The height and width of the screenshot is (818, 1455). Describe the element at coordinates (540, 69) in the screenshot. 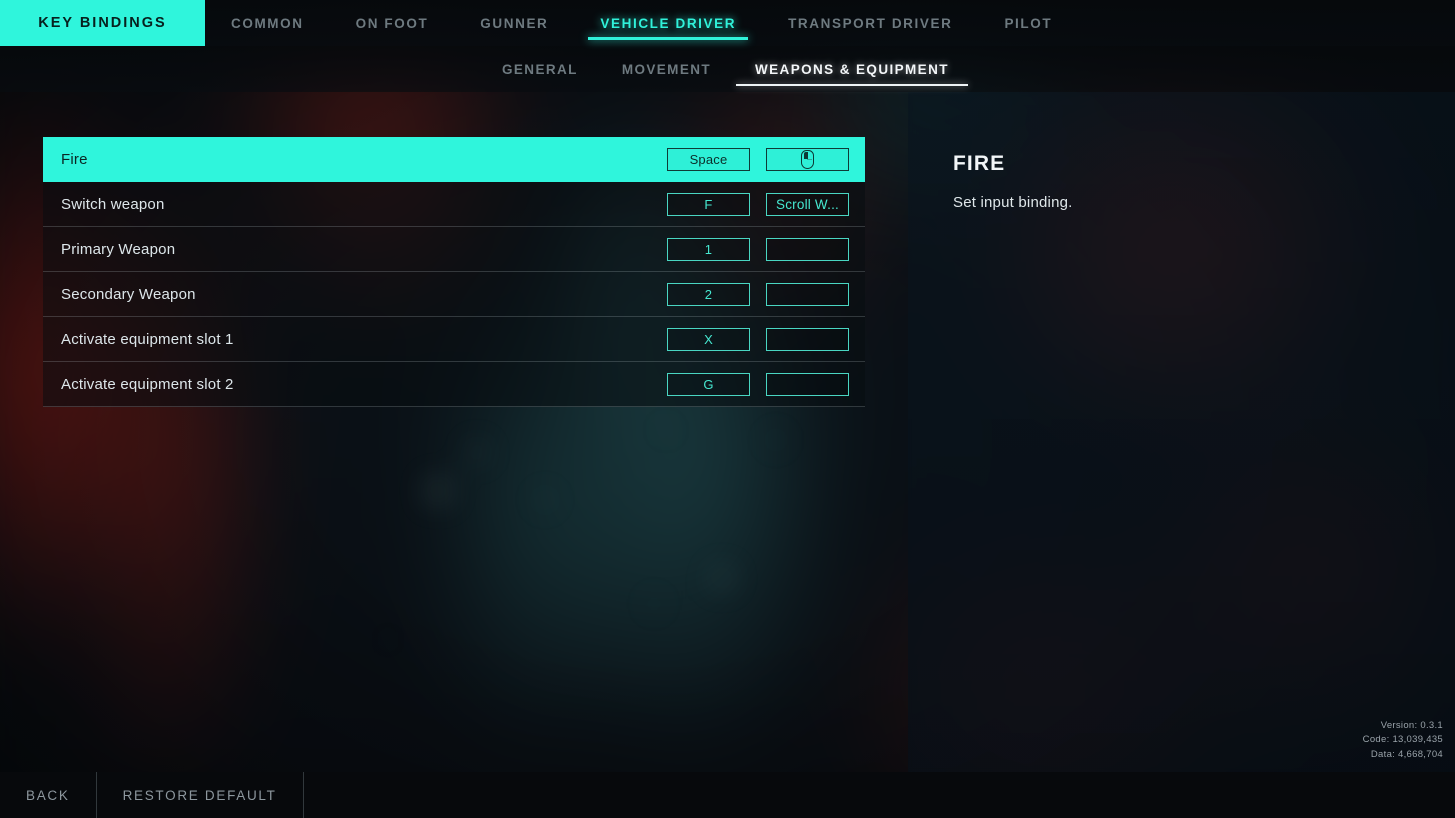

I see `sub-tab-general: GENERAL` at that location.